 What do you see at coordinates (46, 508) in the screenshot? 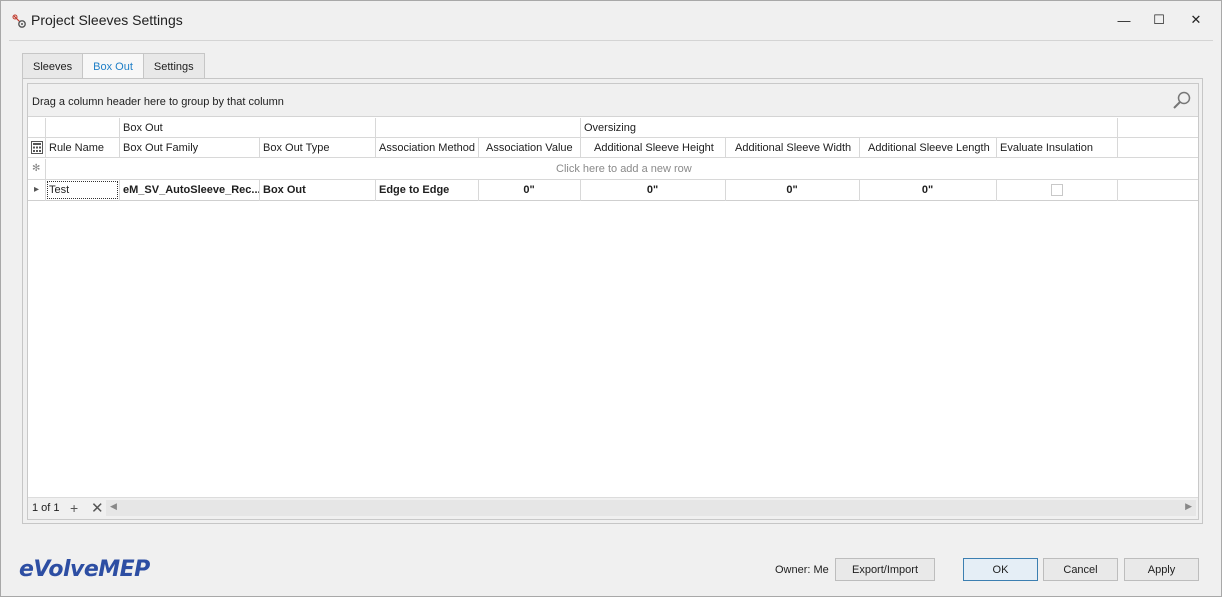
I see `page-indicator: 1 of 1` at bounding box center [46, 508].